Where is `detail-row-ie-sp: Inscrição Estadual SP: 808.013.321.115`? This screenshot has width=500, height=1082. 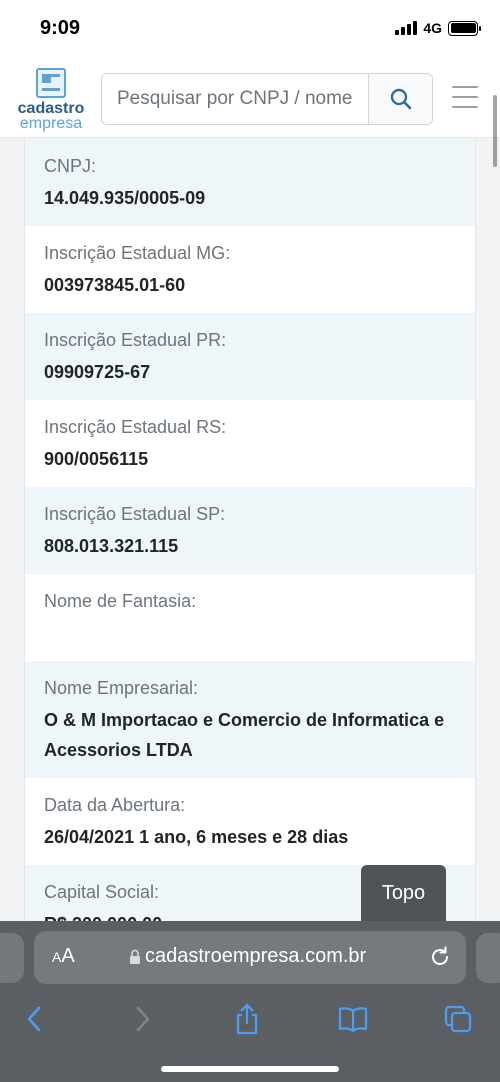
detail-row-ie-sp: Inscrição Estadual SP: 808.013.321.115 is located at coordinates (250, 530).